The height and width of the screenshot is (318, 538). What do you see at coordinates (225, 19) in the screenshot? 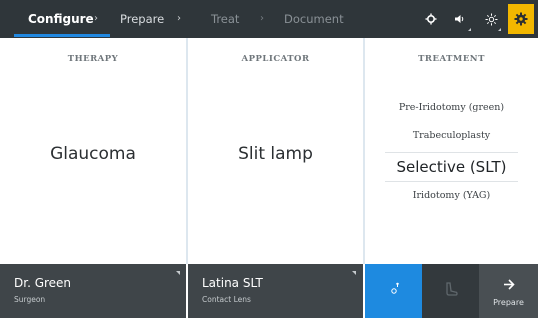
I see `step-treat: Treat` at bounding box center [225, 19].